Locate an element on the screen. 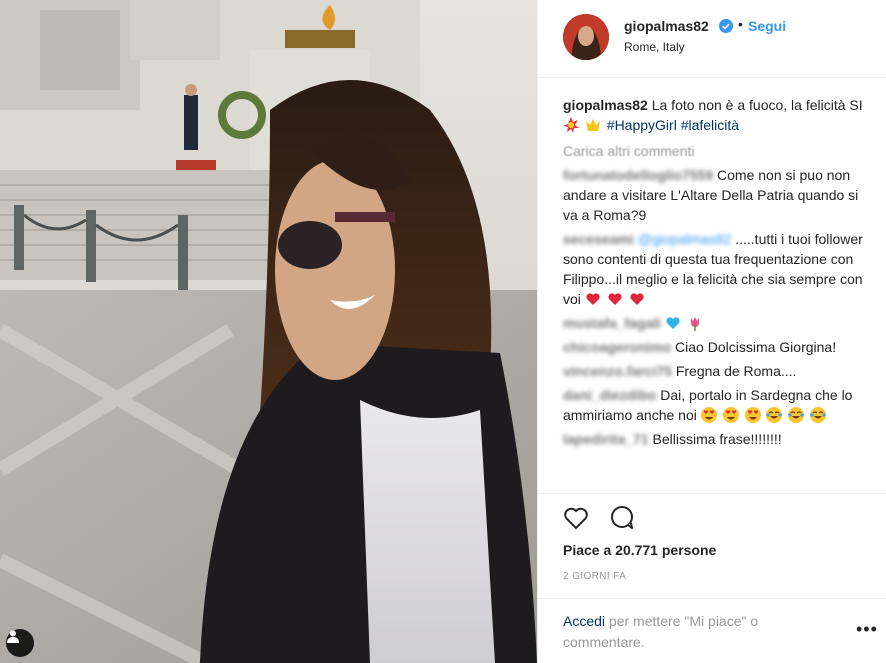  author-username: giopalmas82 is located at coordinates (666, 26).